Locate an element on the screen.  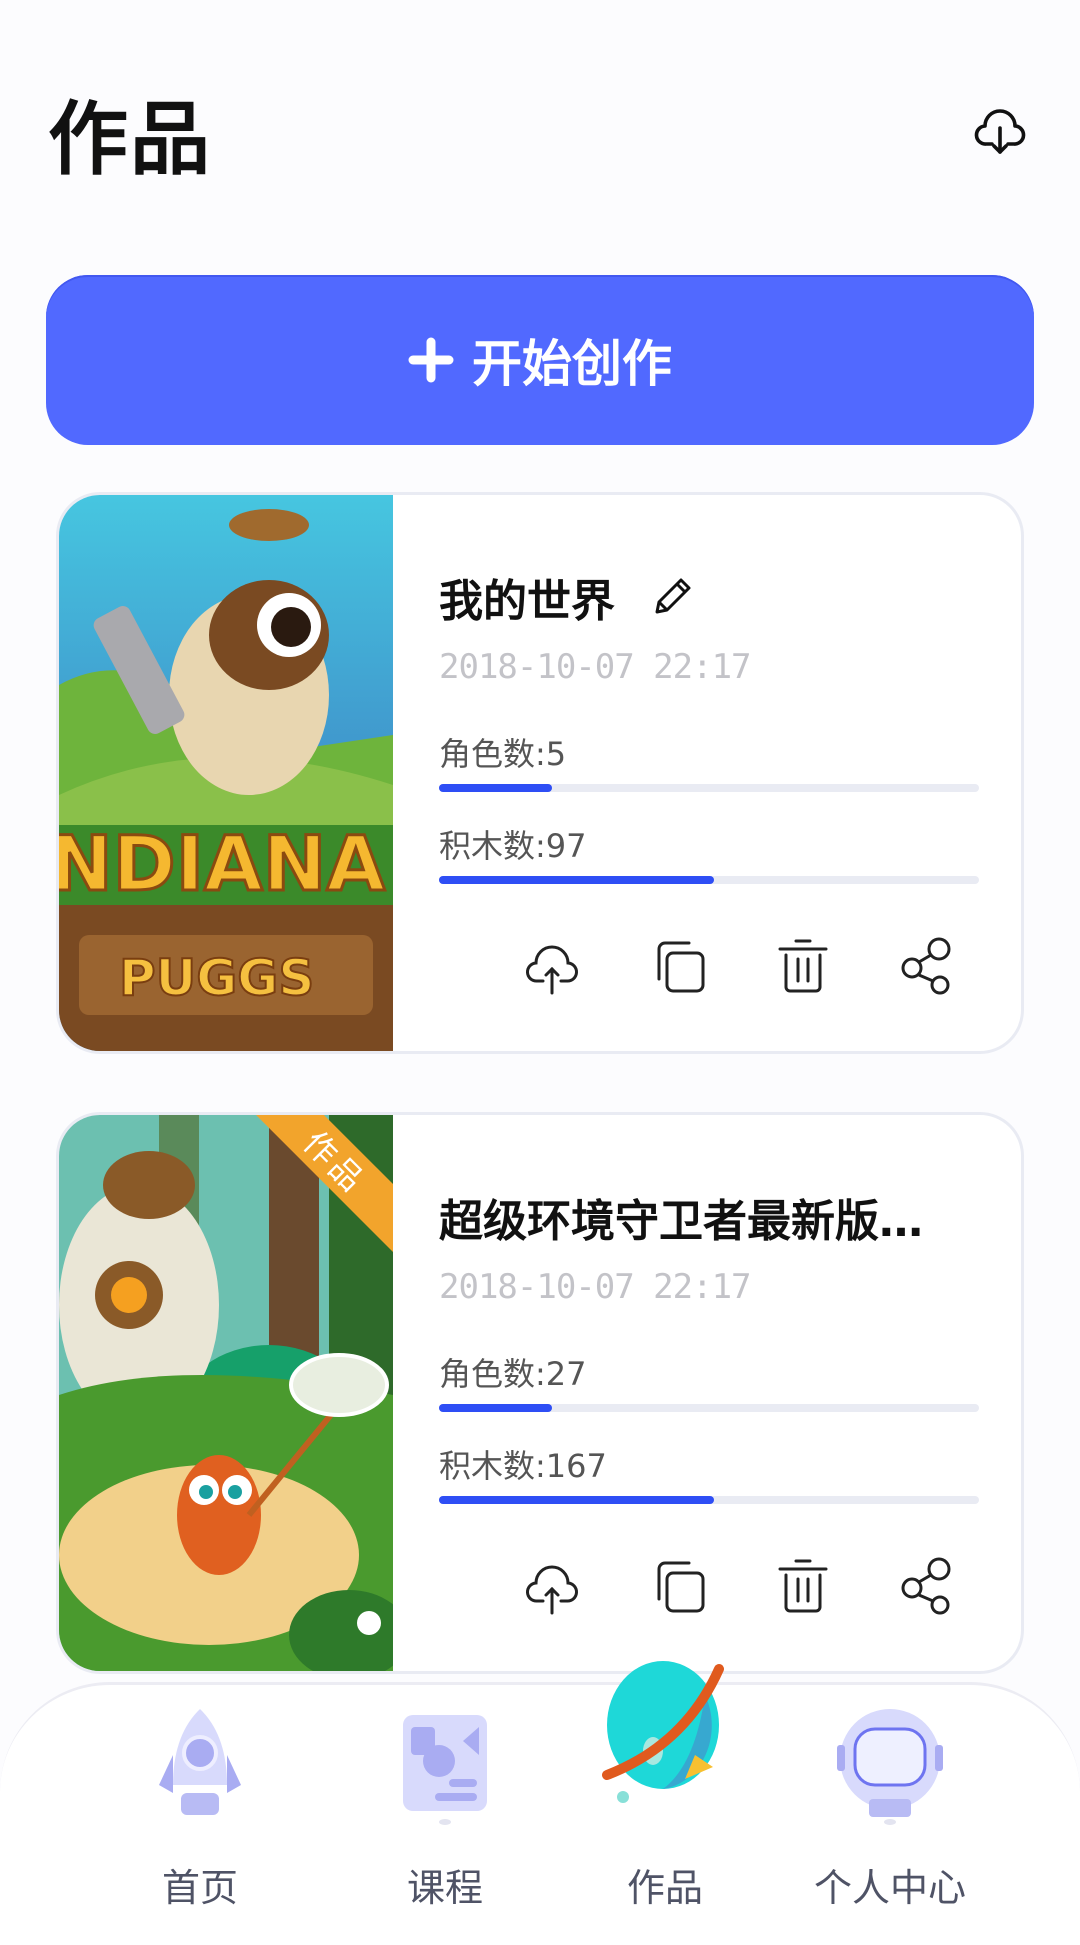
page-title: 作品 is located at coordinates (130, 139).